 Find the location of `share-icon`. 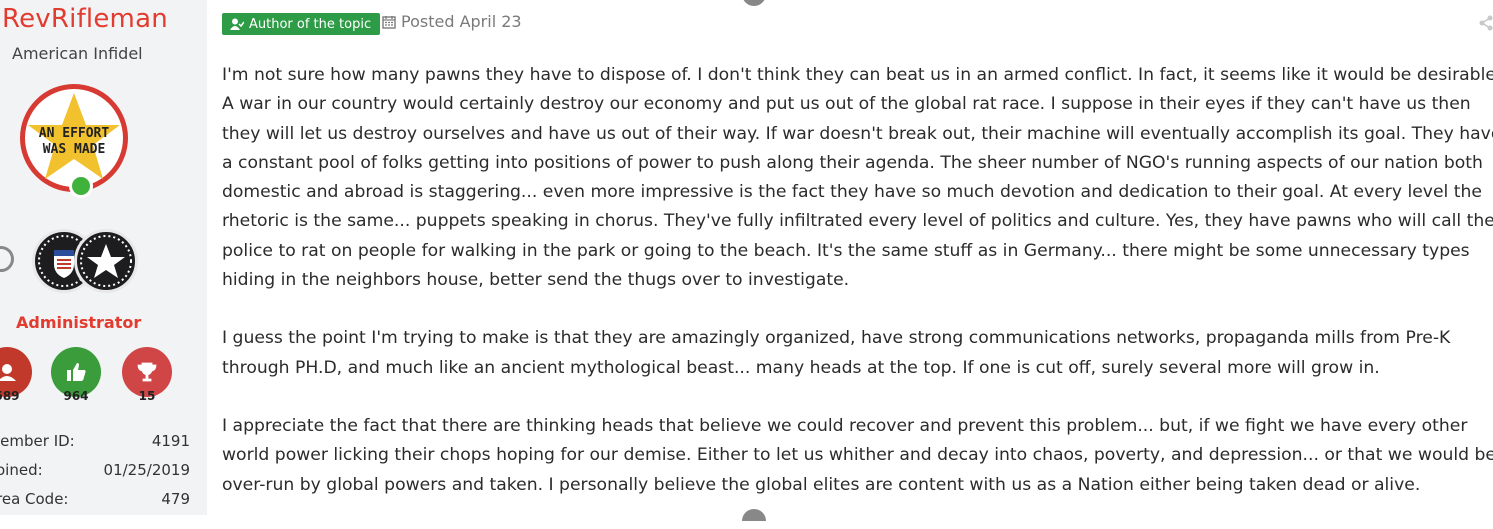

share-icon is located at coordinates (1486, 25).